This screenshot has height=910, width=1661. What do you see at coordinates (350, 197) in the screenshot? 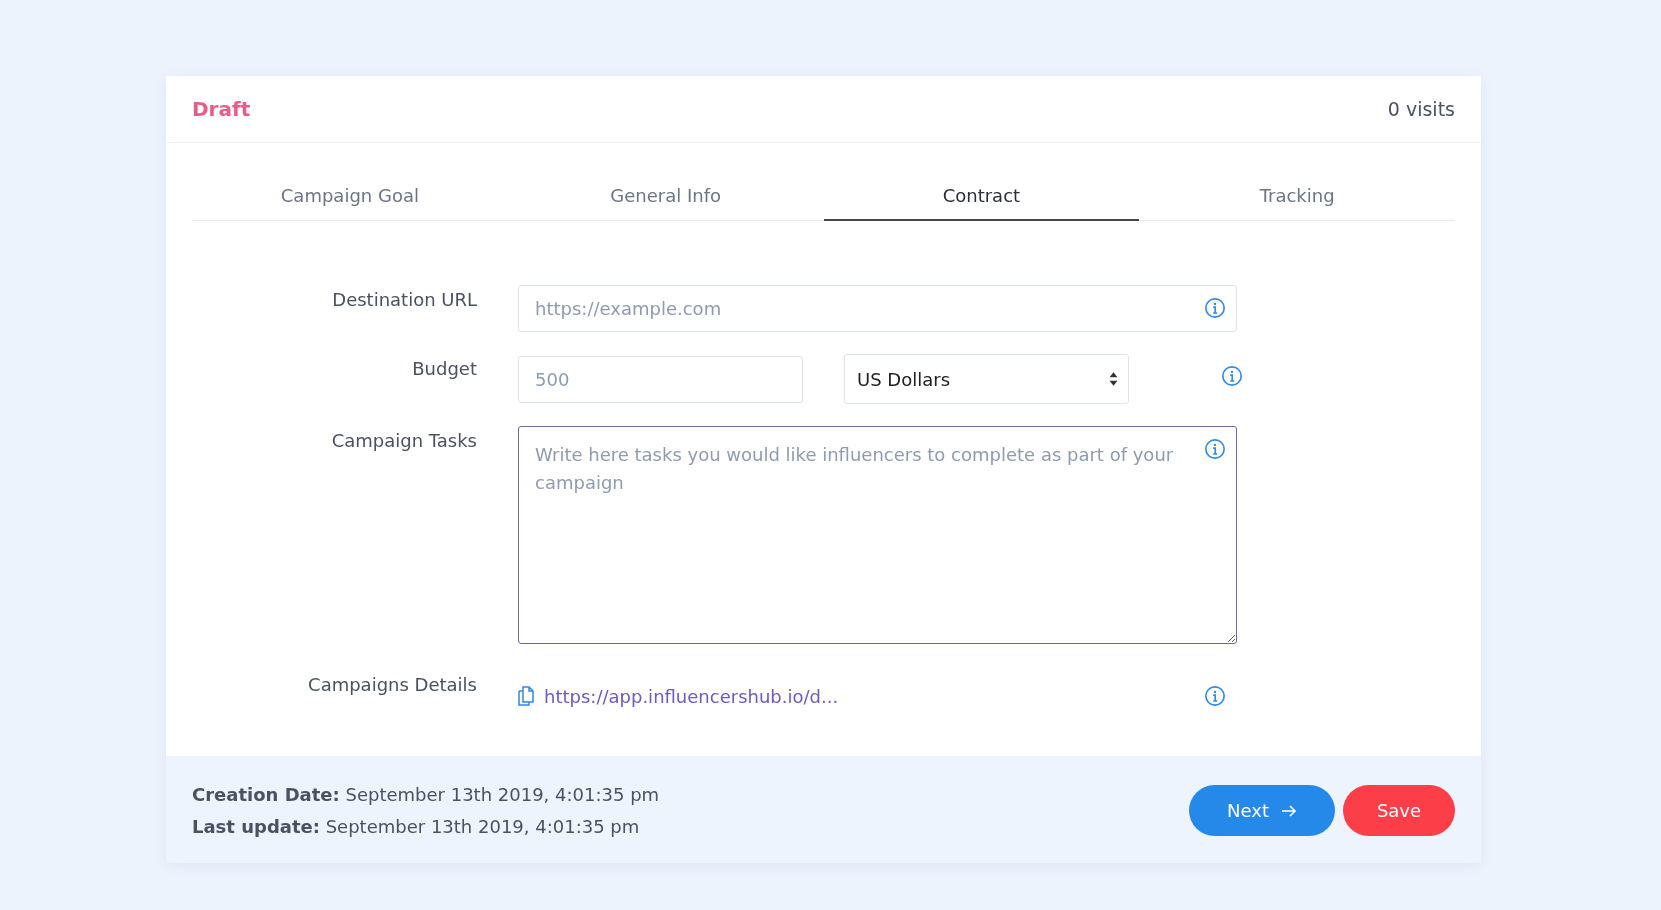
I see `tab: Campaign Goal` at bounding box center [350, 197].